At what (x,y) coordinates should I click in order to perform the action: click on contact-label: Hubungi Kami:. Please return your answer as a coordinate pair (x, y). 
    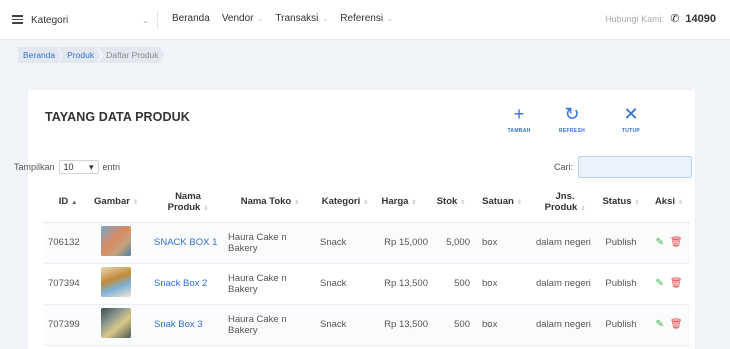
    Looking at the image, I should click on (635, 18).